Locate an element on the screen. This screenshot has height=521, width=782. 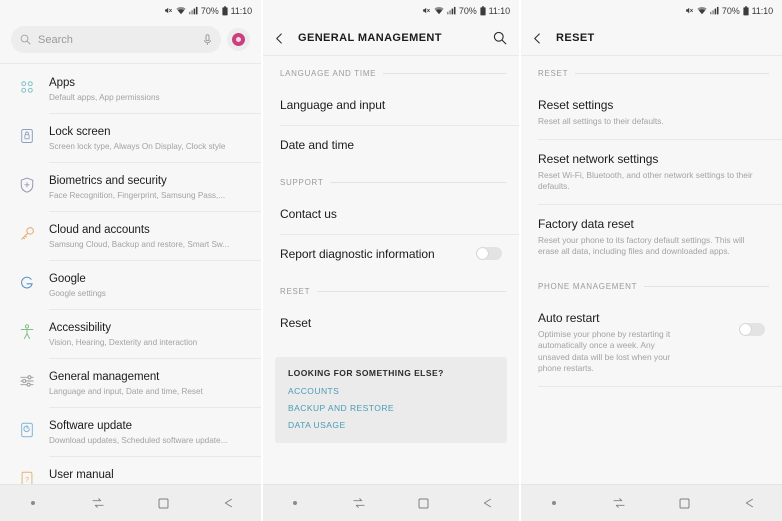
list-item-report-diagnostic-information: Report diagnostic information is located at coordinates (391, 254).